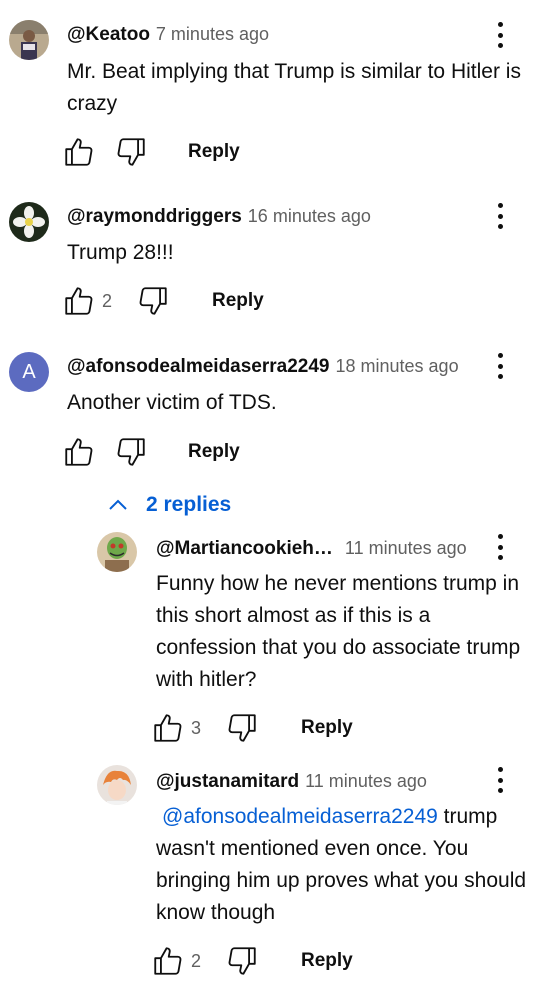 The height and width of the screenshot is (1000, 545). What do you see at coordinates (227, 781) in the screenshot?
I see `author-name: @justanamitard` at bounding box center [227, 781].